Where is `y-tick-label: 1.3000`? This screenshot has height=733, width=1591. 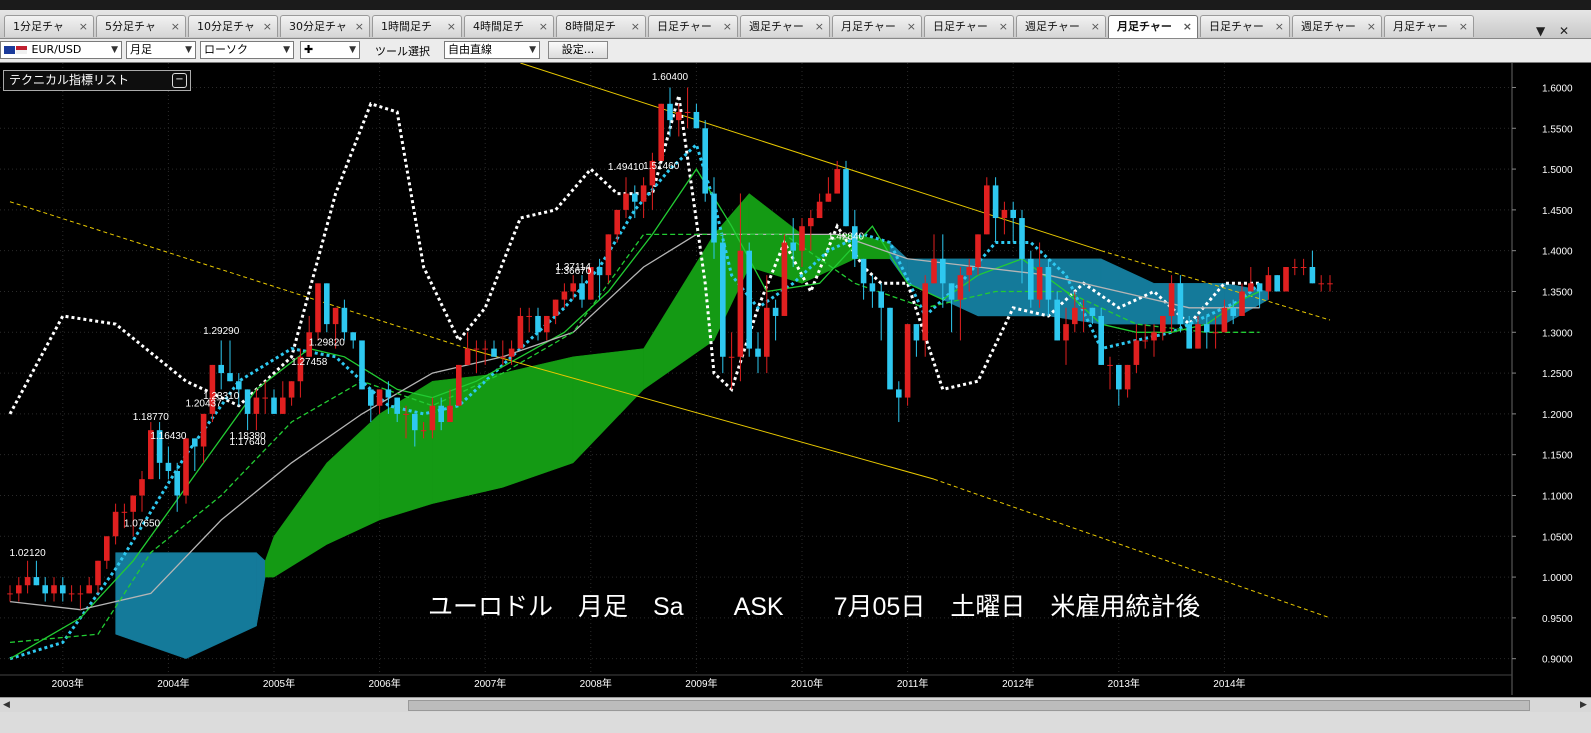
y-tick-label: 1.3000 is located at coordinates (1557, 333).